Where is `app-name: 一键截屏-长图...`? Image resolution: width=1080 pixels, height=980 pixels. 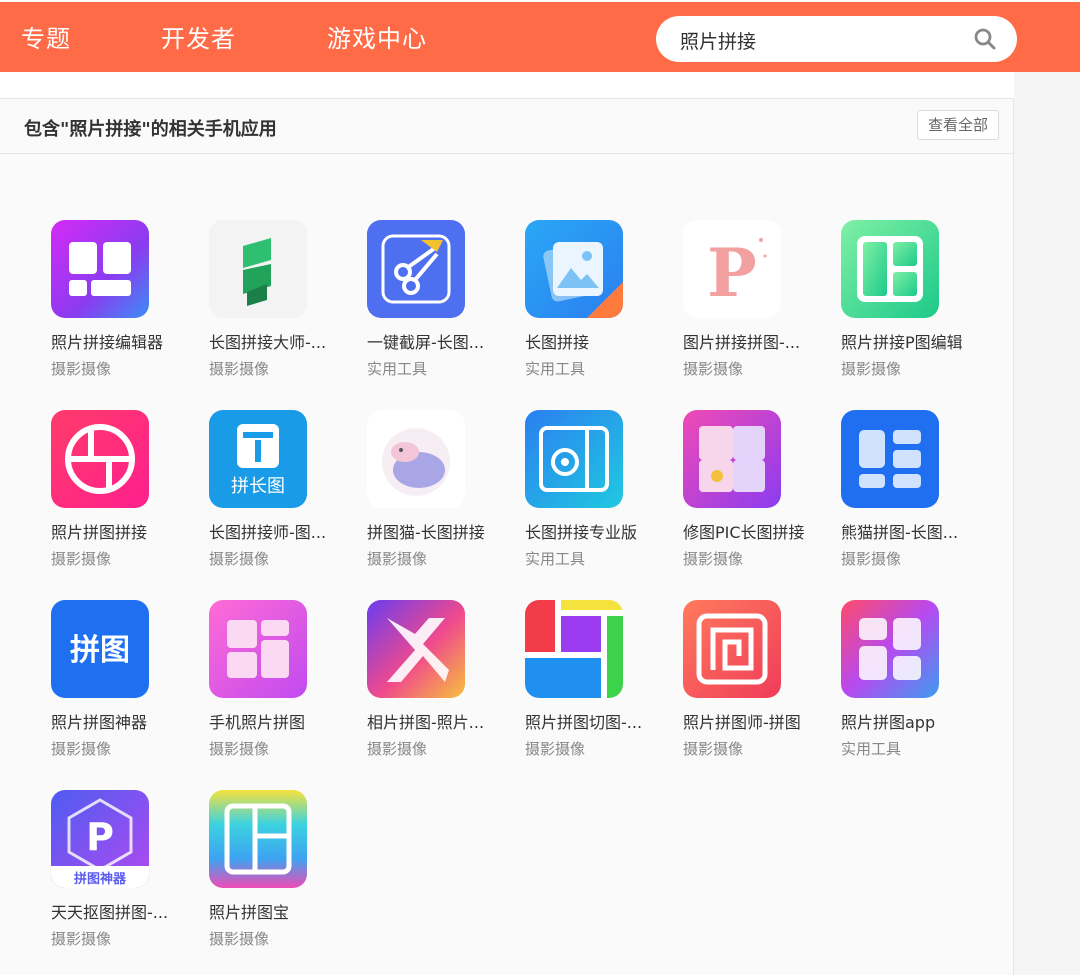 app-name: 一键截屏-长图... is located at coordinates (426, 342).